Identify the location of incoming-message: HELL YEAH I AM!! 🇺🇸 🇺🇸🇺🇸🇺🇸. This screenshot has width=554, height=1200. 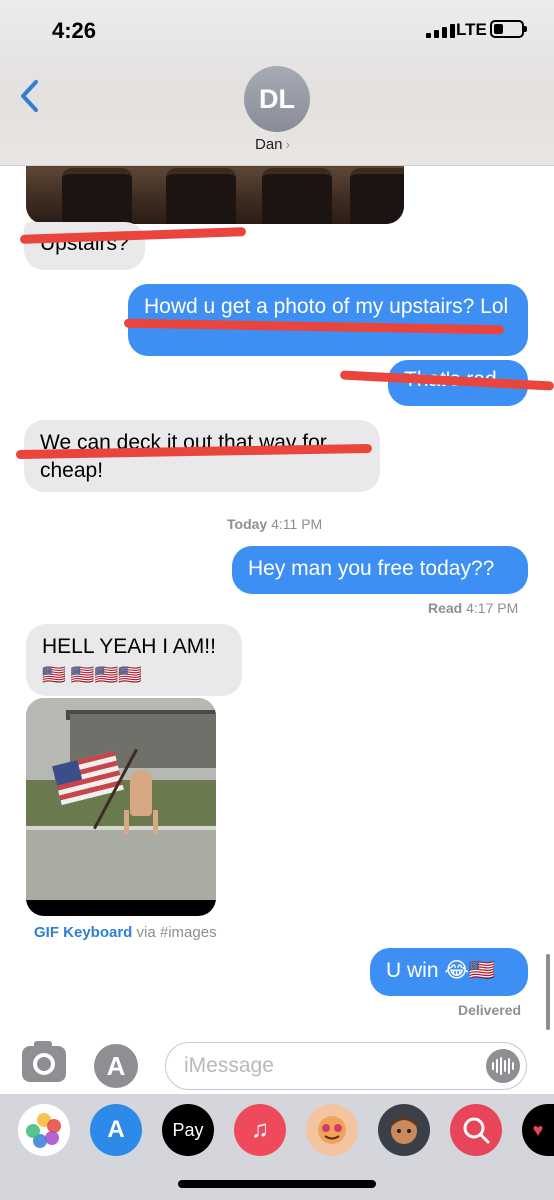
(134, 660).